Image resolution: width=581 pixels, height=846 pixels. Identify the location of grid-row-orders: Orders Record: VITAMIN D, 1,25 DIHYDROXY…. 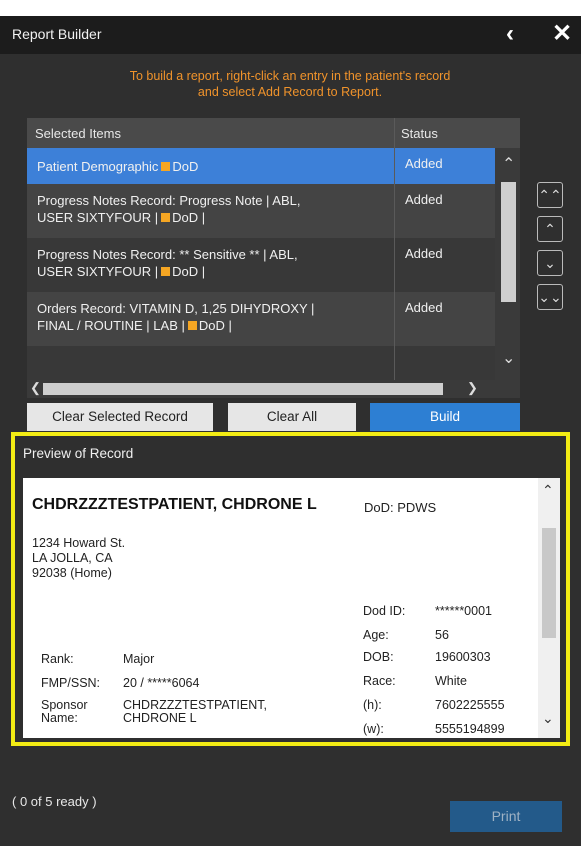
(261, 319).